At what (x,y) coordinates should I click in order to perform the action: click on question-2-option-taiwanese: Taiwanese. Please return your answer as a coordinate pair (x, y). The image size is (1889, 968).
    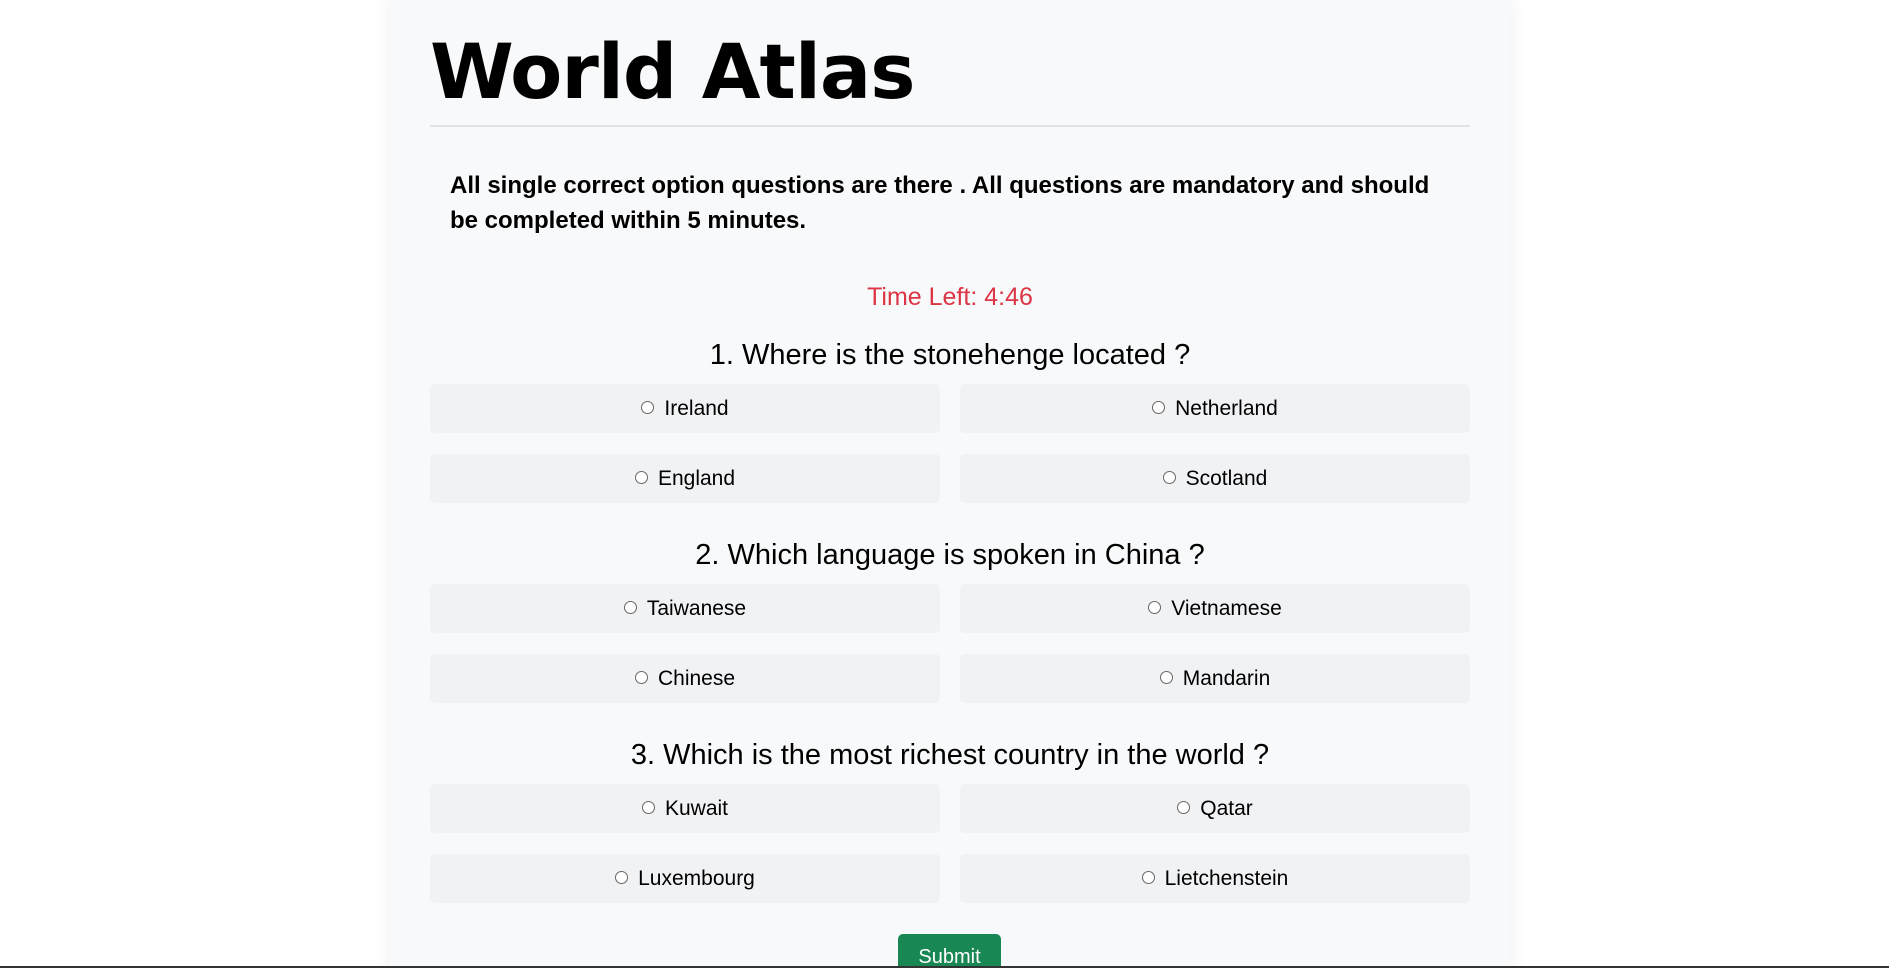
    Looking at the image, I should click on (685, 608).